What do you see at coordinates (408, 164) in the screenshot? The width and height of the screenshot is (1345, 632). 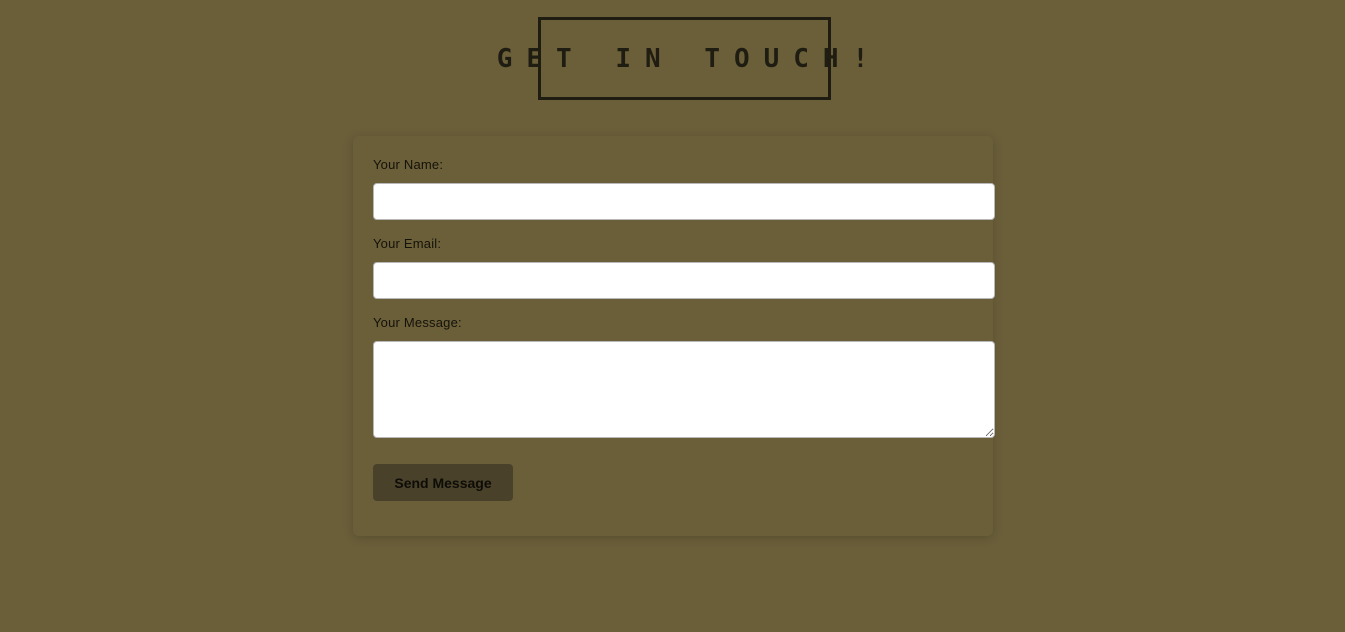 I see `name-label: Your Name:` at bounding box center [408, 164].